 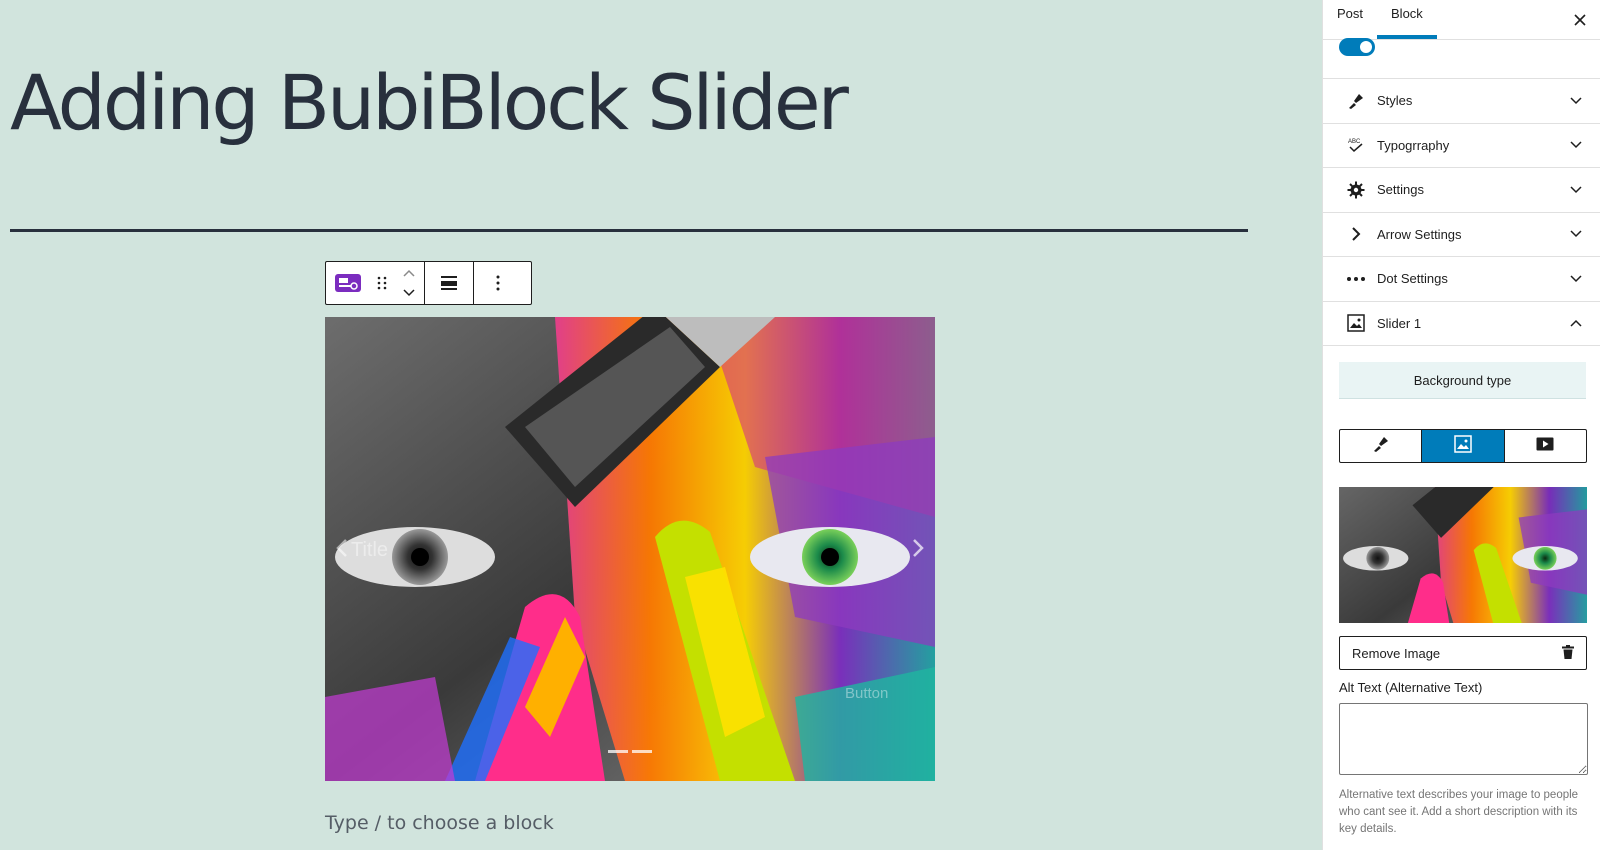 I want to click on background-type-heading: Background type, so click(x=1462, y=380).